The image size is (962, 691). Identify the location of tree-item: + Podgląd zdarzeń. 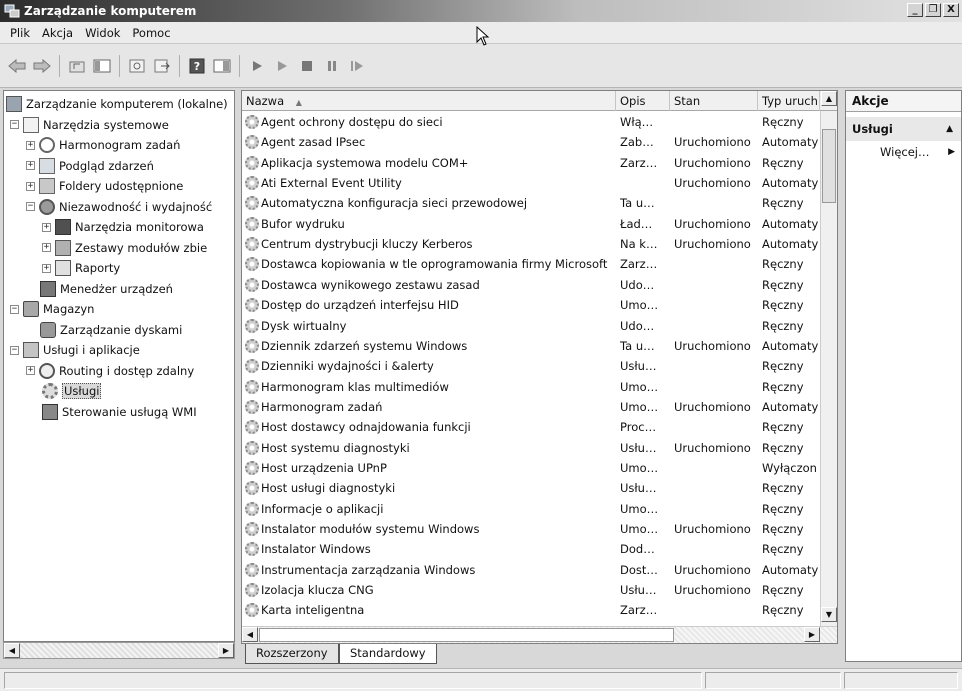
(90, 166).